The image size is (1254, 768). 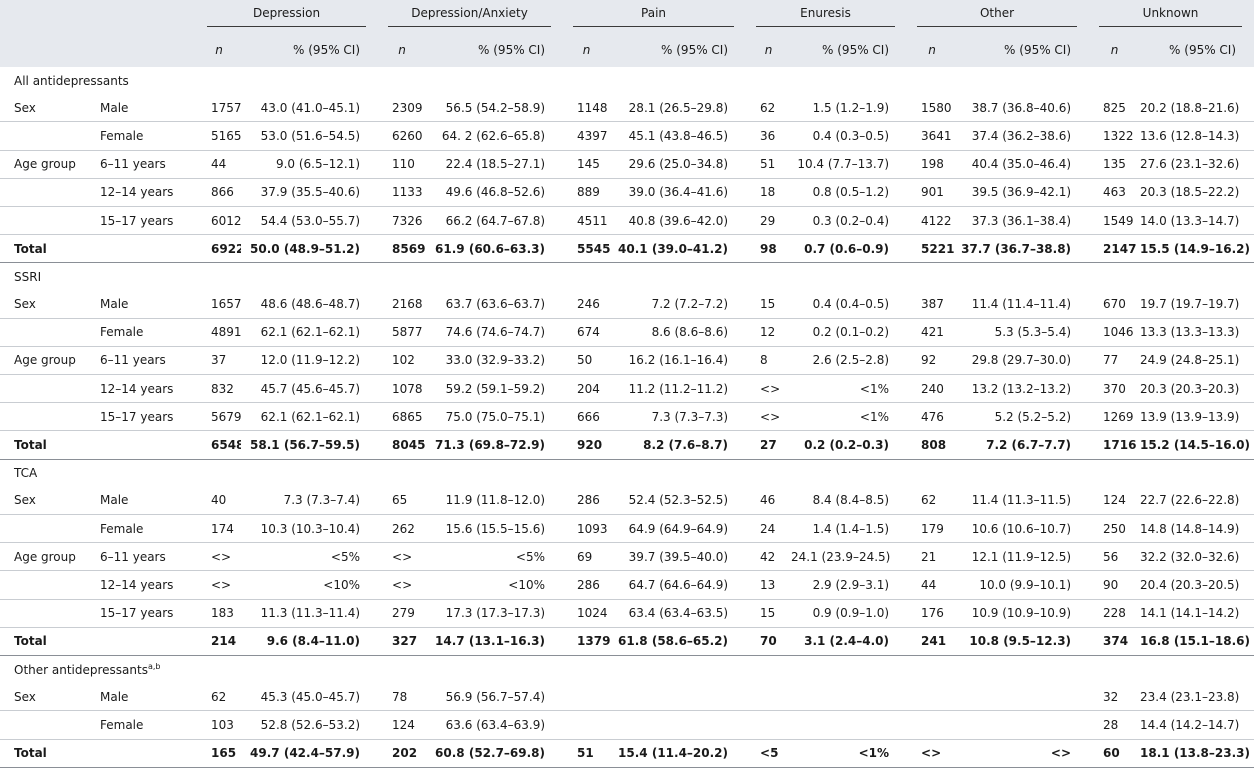 I want to click on total-count-cell: 808, so click(x=932, y=445).